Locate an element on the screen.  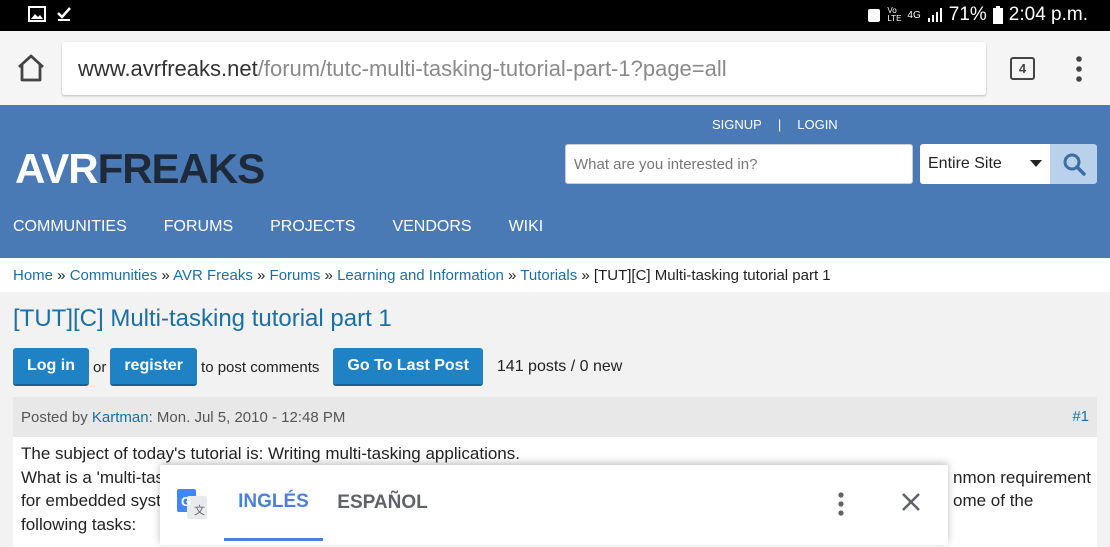
go-to-last-post-button: Go To Last Post is located at coordinates (408, 367).